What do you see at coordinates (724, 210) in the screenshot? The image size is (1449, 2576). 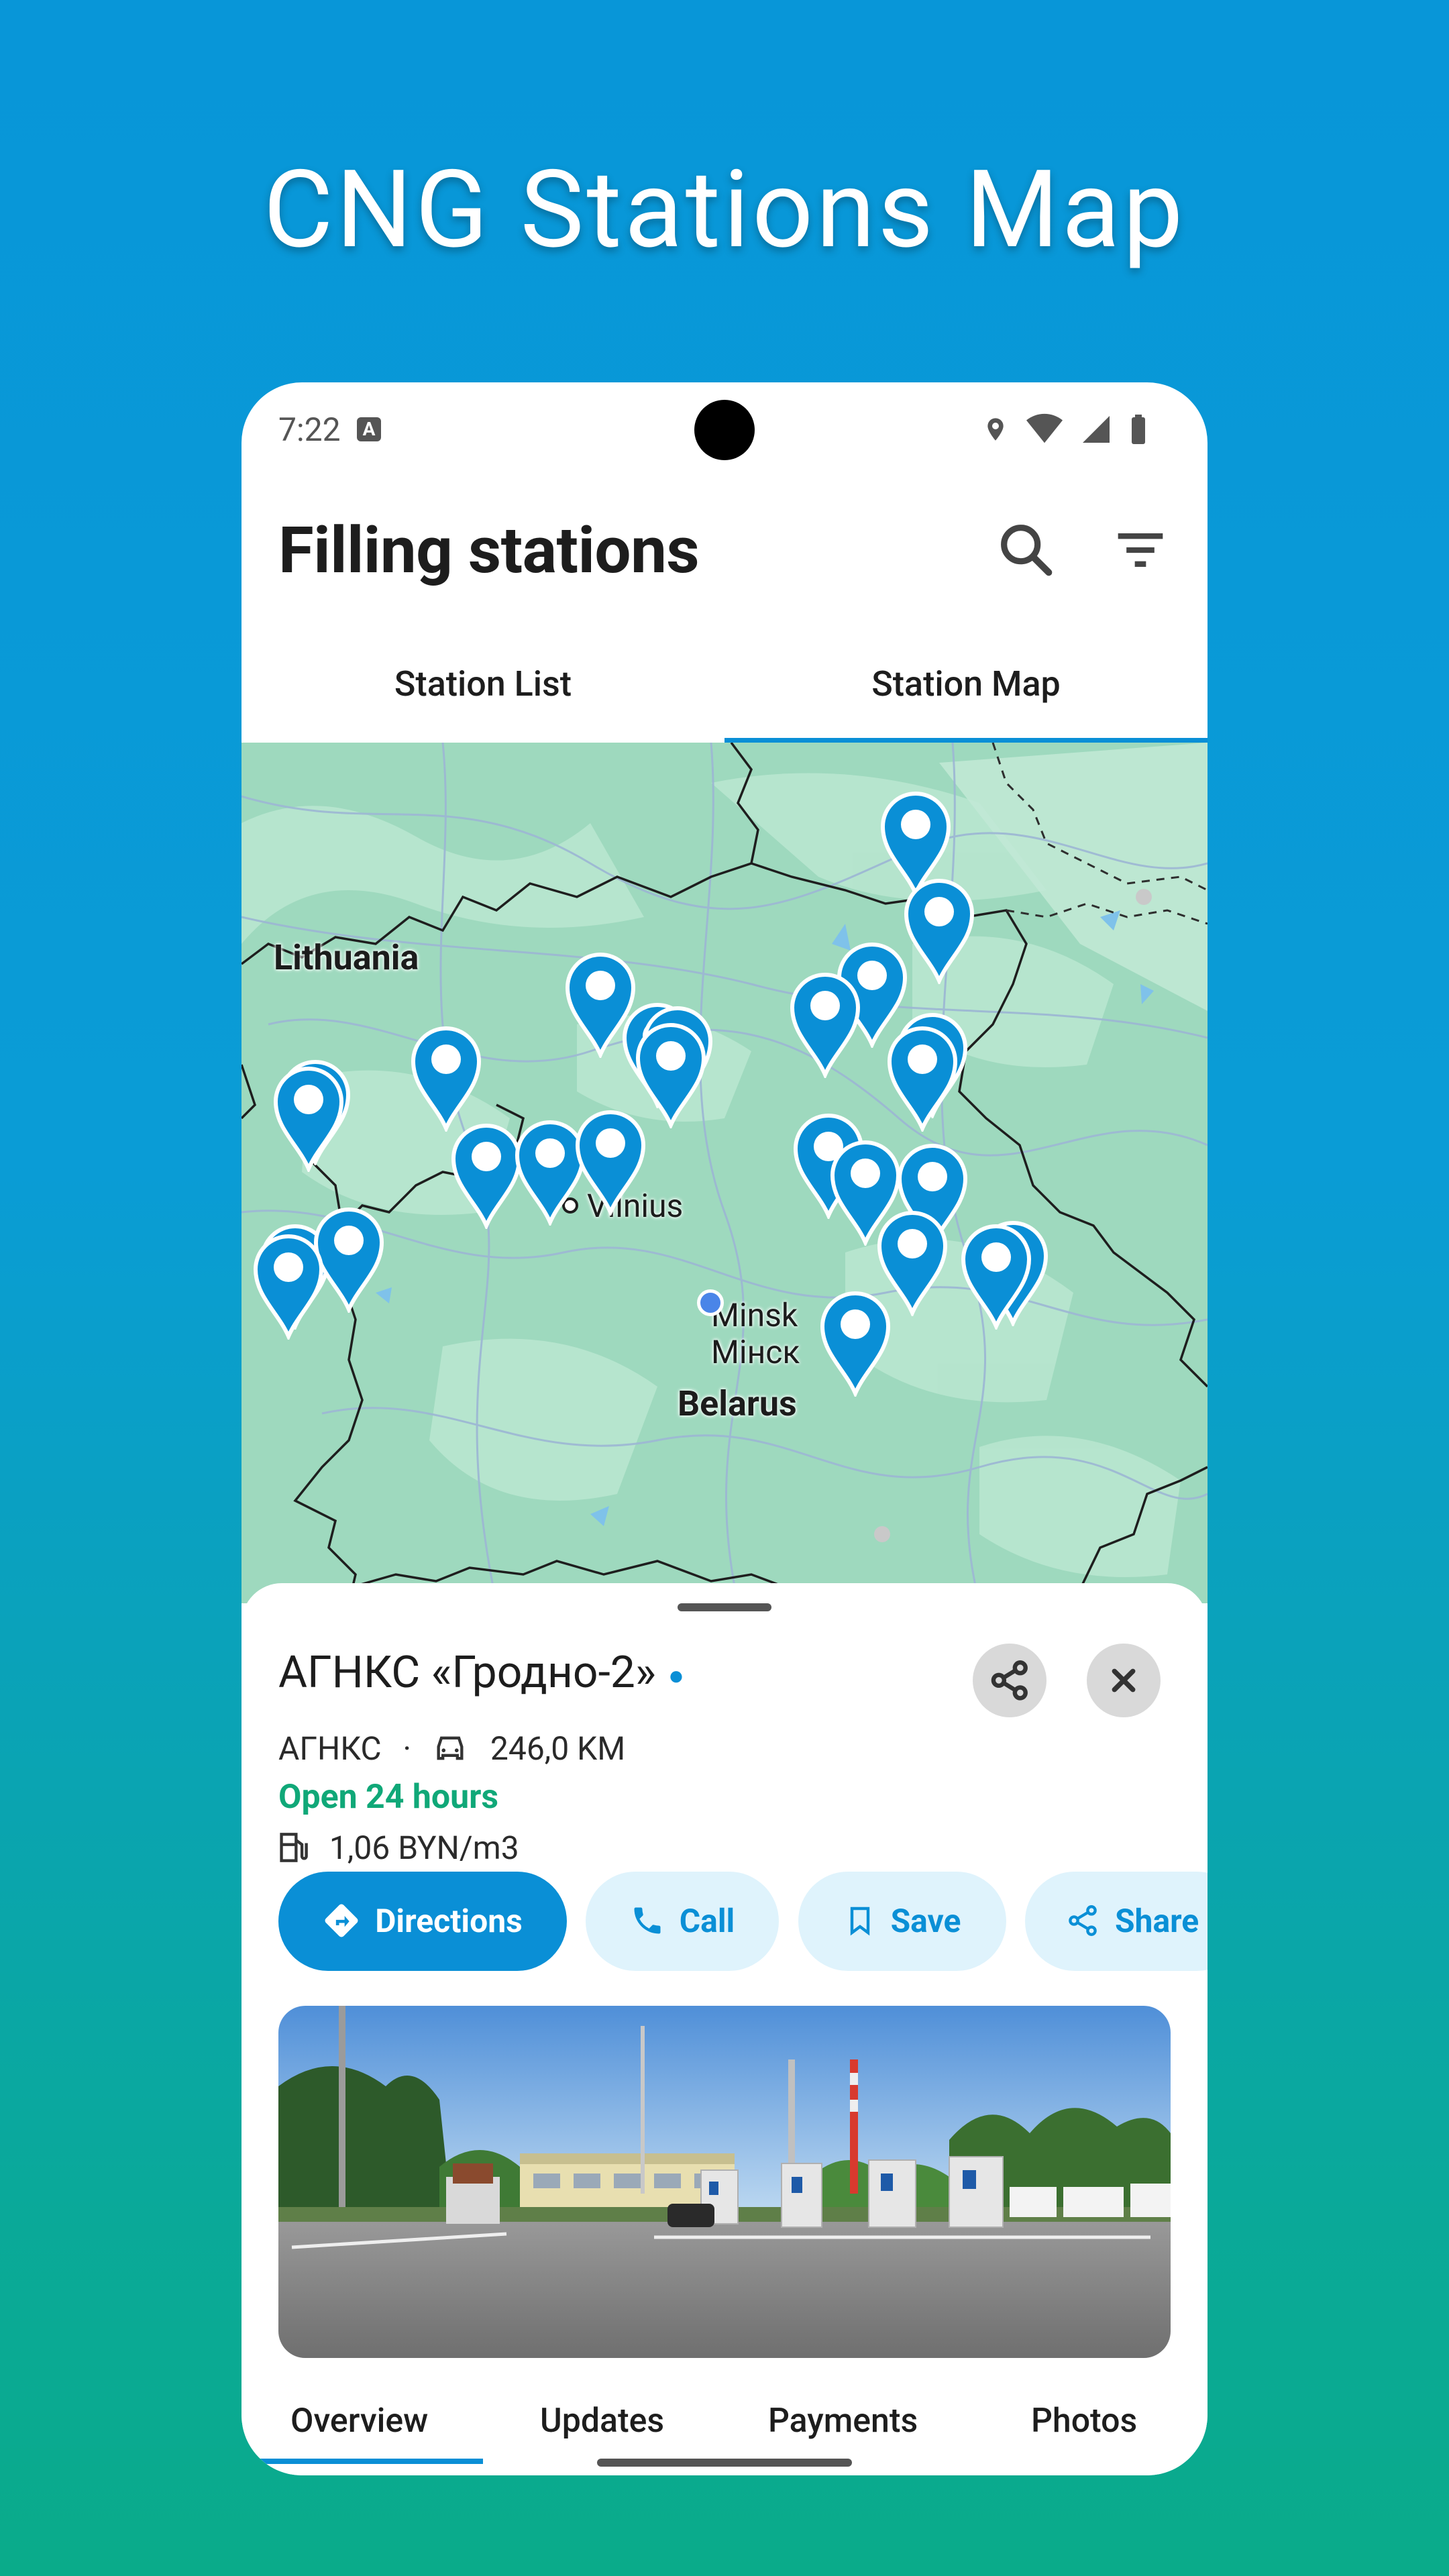 I see `promo-title: CNG Stations Map` at bounding box center [724, 210].